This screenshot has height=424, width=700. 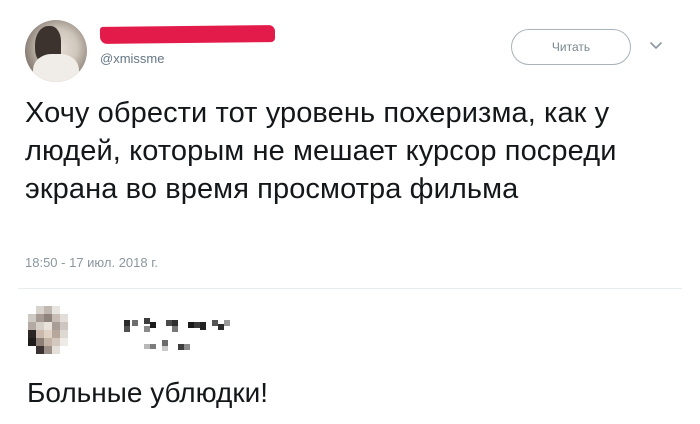 I want to click on reply-avatar-pixelated, so click(x=49, y=332).